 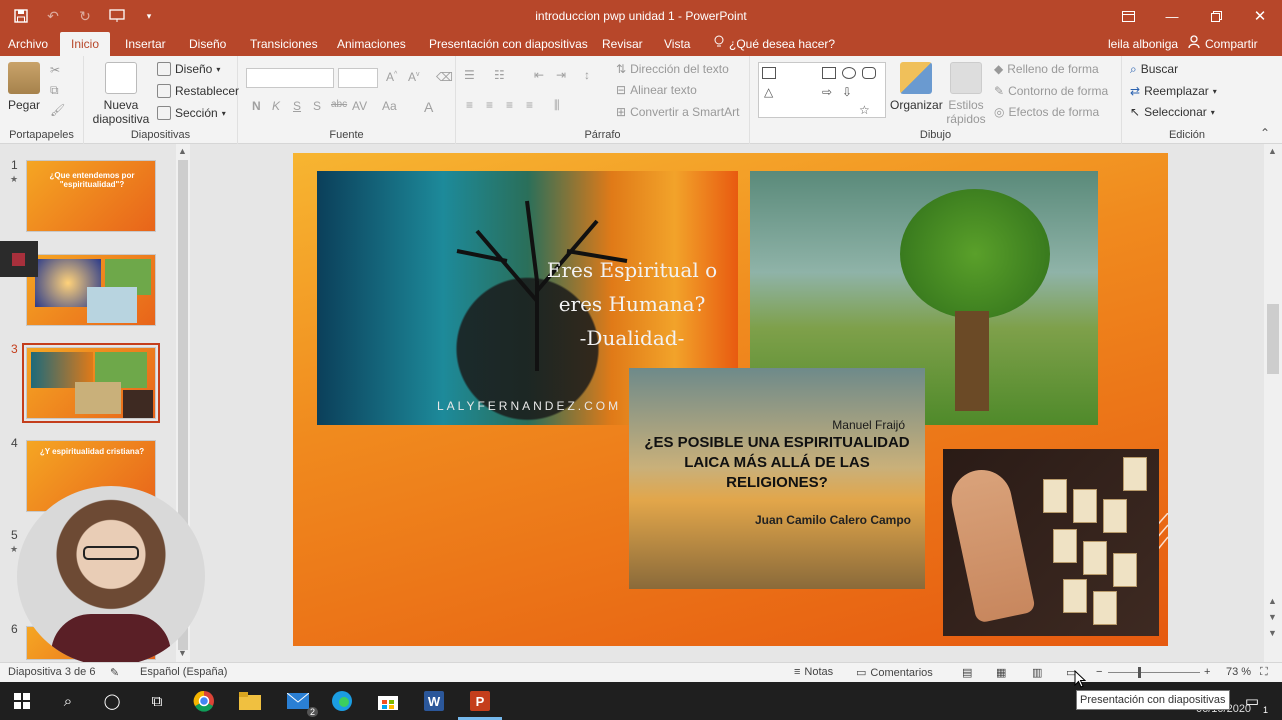 I want to click on zoom-slider-knob, so click(x=1139, y=672).